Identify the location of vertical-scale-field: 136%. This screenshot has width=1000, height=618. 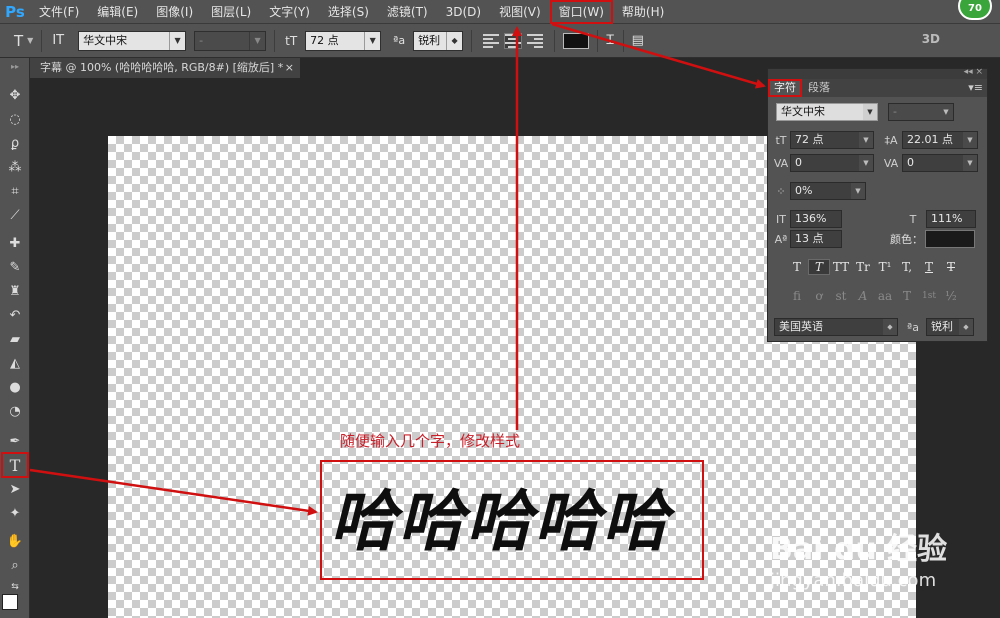
(816, 219).